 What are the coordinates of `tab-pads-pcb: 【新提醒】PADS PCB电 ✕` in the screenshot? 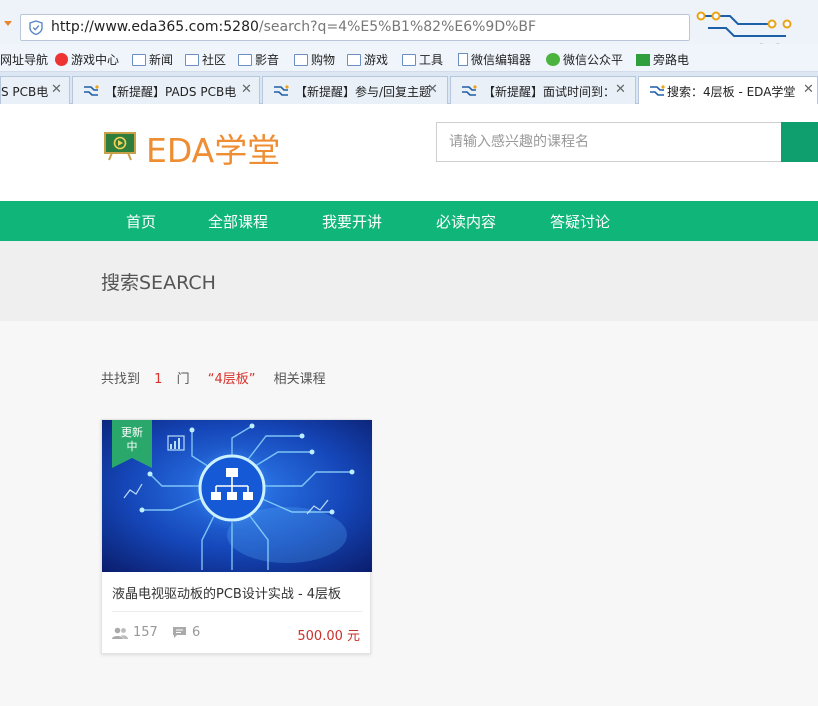 It's located at (166, 90).